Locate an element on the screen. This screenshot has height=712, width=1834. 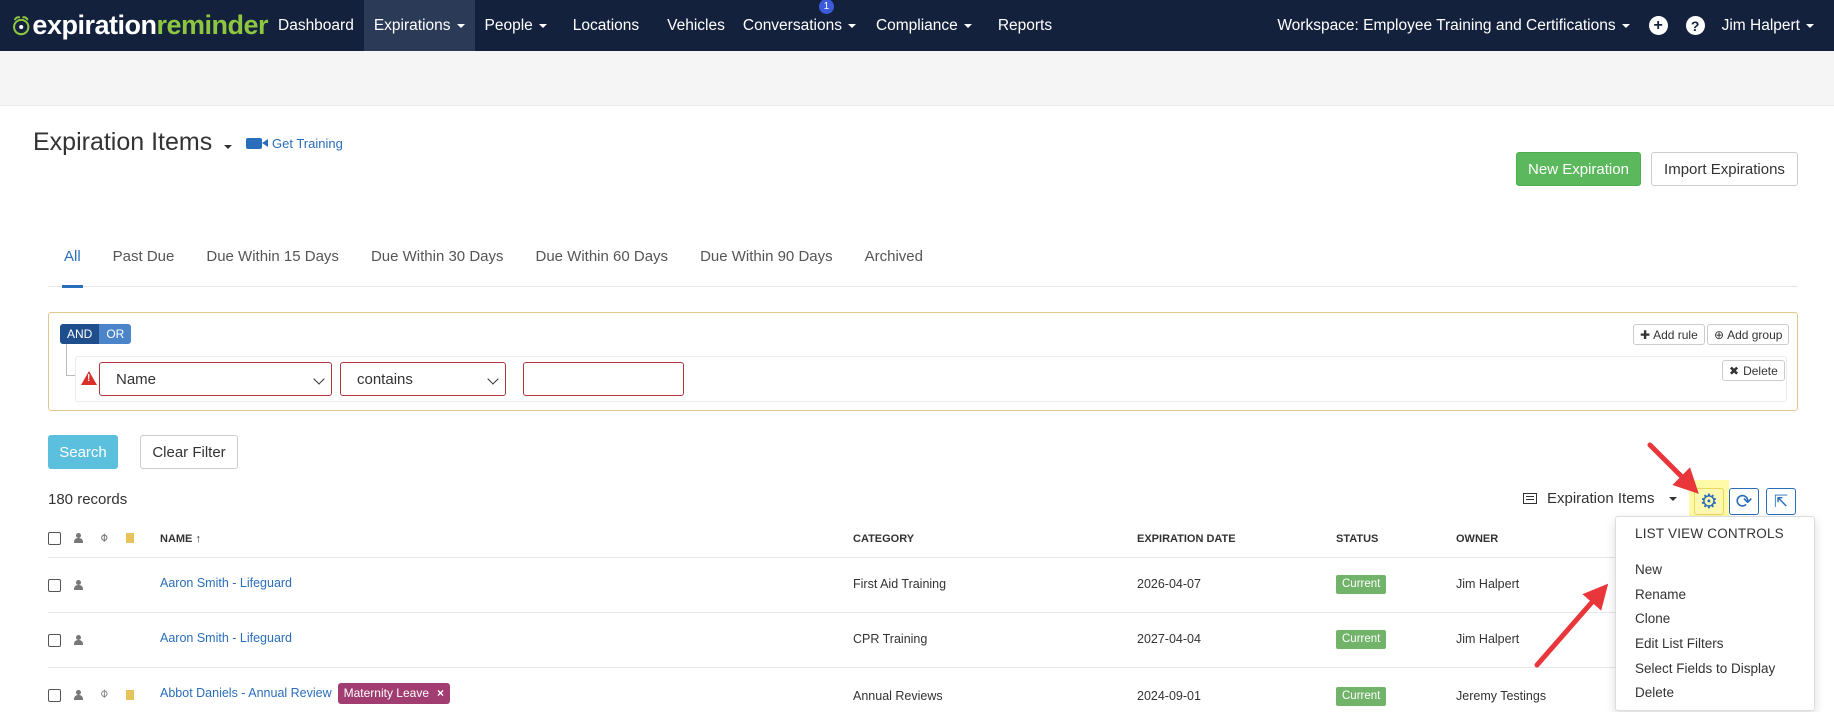
plus-icon: + is located at coordinates (1658, 25).